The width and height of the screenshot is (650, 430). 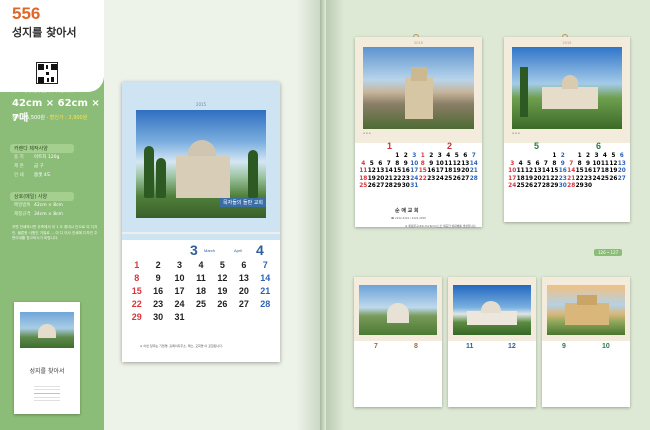 What do you see at coordinates (47, 394) in the screenshot?
I see `thumbnail-calendar` at bounding box center [47, 394].